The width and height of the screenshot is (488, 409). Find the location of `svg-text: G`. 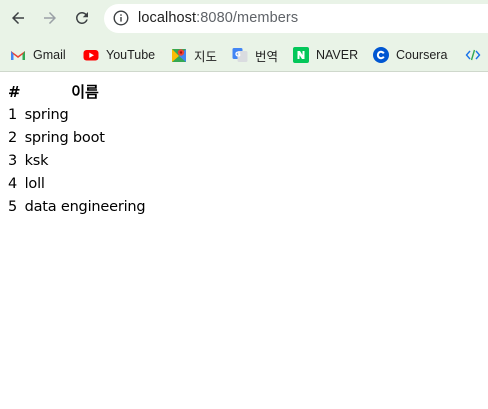

svg-text: G is located at coordinates (238, 55).